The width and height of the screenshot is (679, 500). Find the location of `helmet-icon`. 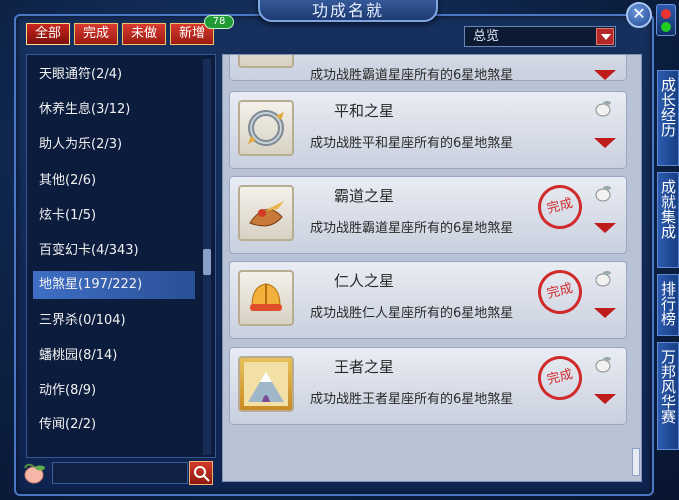

helmet-icon is located at coordinates (266, 298).